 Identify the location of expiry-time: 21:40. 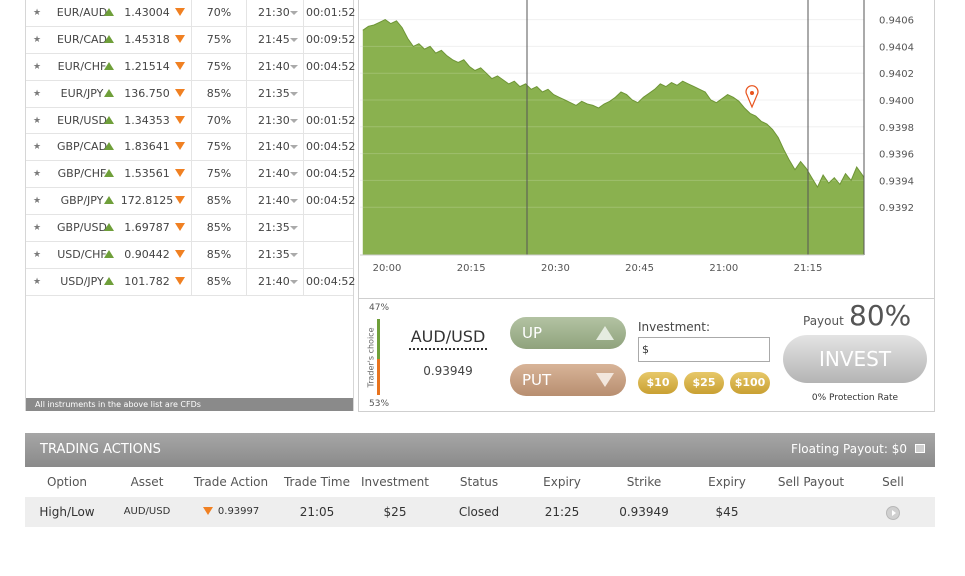
(274, 147).